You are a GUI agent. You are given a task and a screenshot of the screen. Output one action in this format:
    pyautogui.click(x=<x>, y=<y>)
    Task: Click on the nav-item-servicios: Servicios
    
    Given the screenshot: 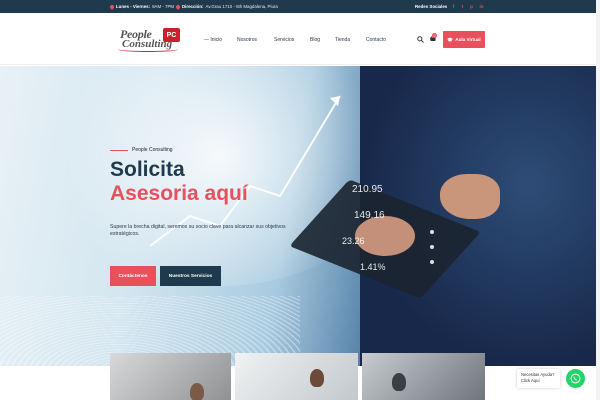 What is the action you would take?
    pyautogui.click(x=284, y=40)
    